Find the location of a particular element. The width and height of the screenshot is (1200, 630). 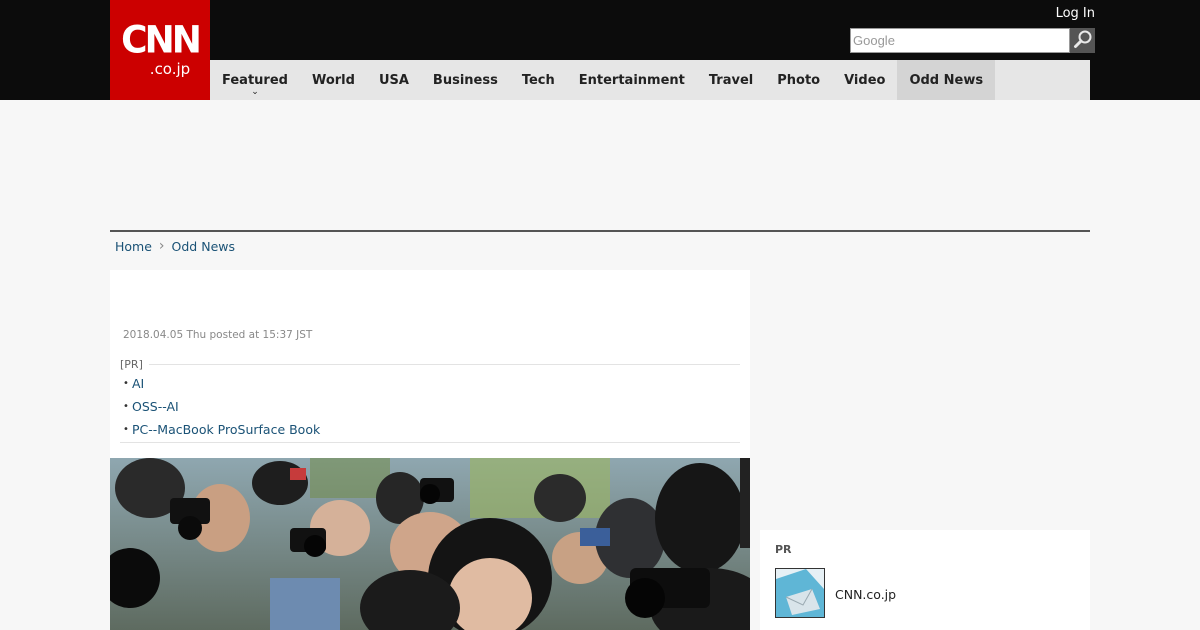

list-item: • AI is located at coordinates (220, 383).